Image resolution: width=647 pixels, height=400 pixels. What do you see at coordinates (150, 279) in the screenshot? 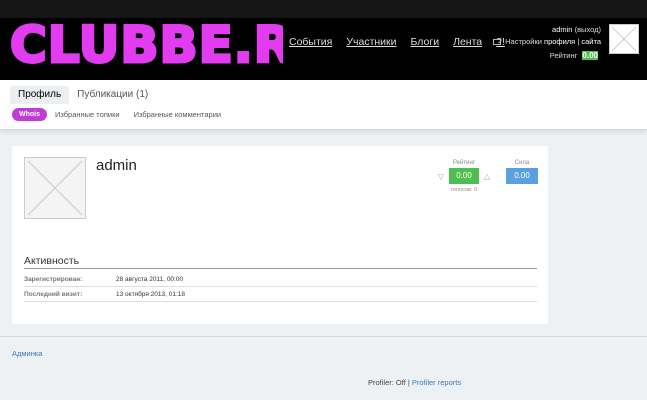
I see `info-value: 28 августа 2011, 00:00` at bounding box center [150, 279].